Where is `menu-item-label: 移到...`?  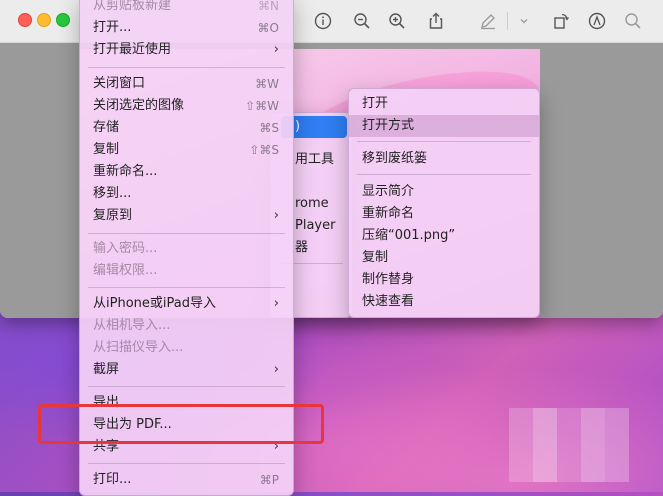
menu-item-label: 移到... is located at coordinates (112, 193).